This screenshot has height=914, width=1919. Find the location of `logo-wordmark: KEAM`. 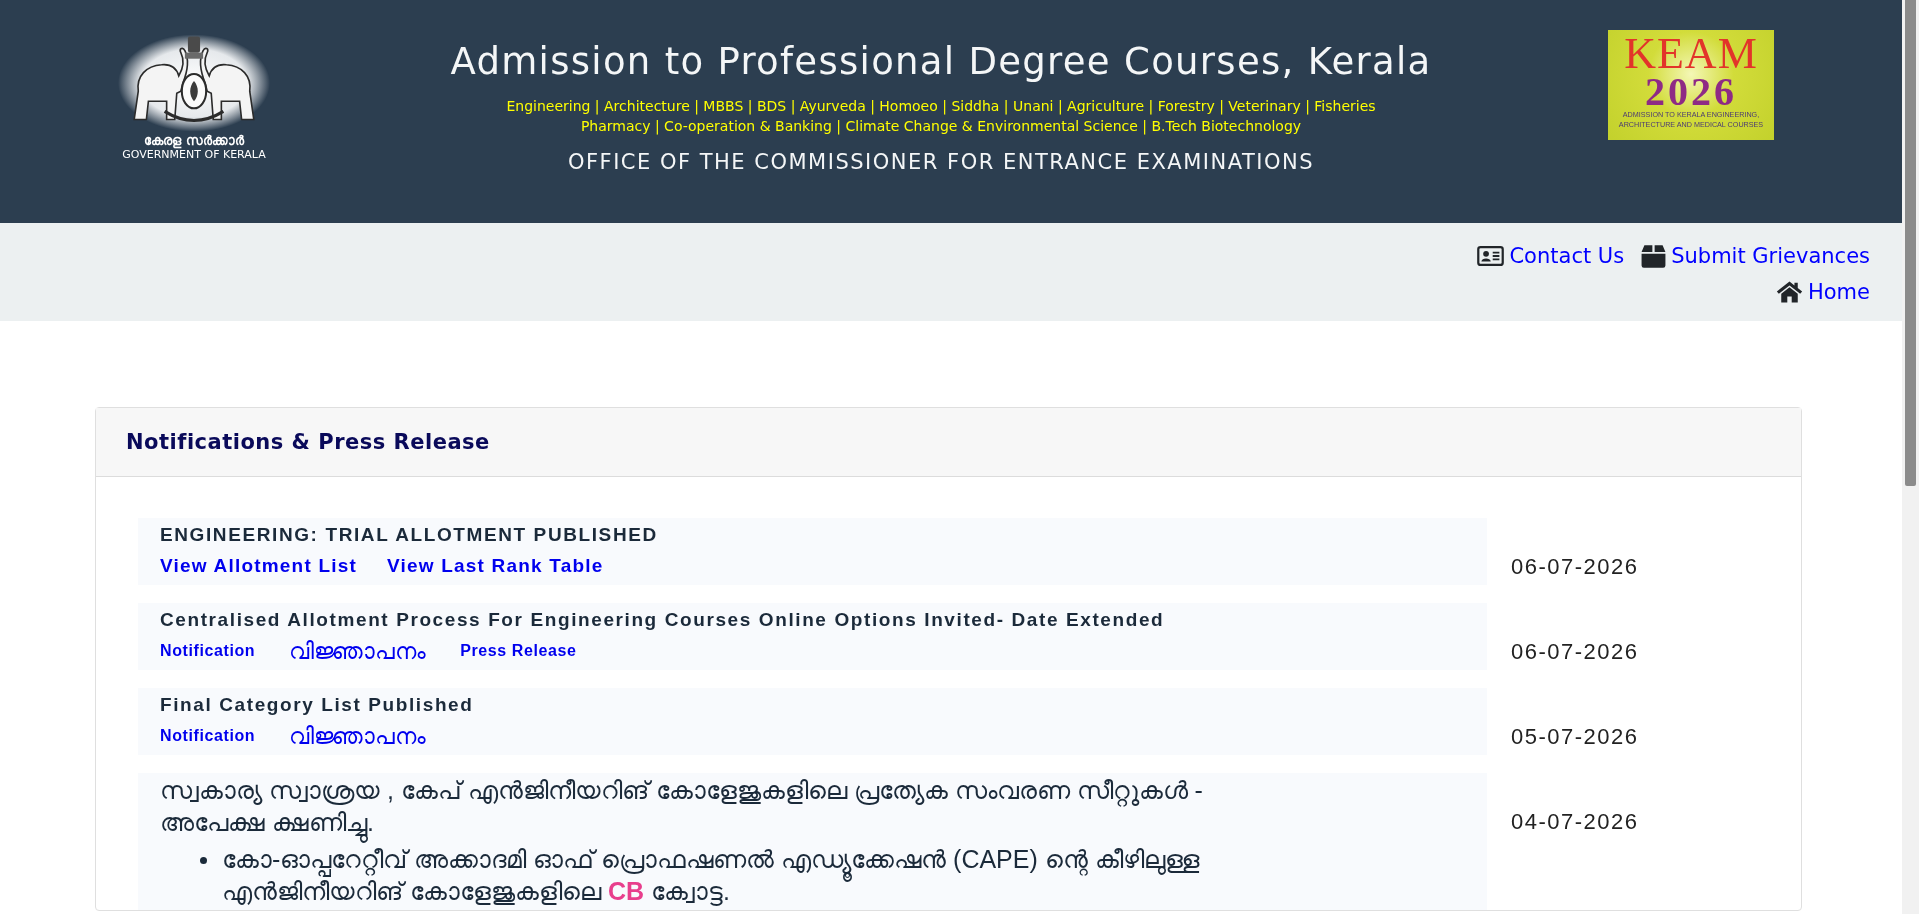

logo-wordmark: KEAM is located at coordinates (1691, 54).